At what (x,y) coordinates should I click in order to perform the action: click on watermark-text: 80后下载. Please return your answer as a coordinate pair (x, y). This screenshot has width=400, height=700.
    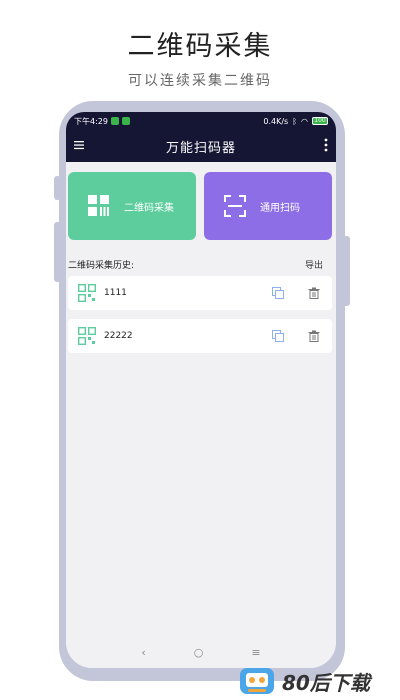
    Looking at the image, I should click on (327, 683).